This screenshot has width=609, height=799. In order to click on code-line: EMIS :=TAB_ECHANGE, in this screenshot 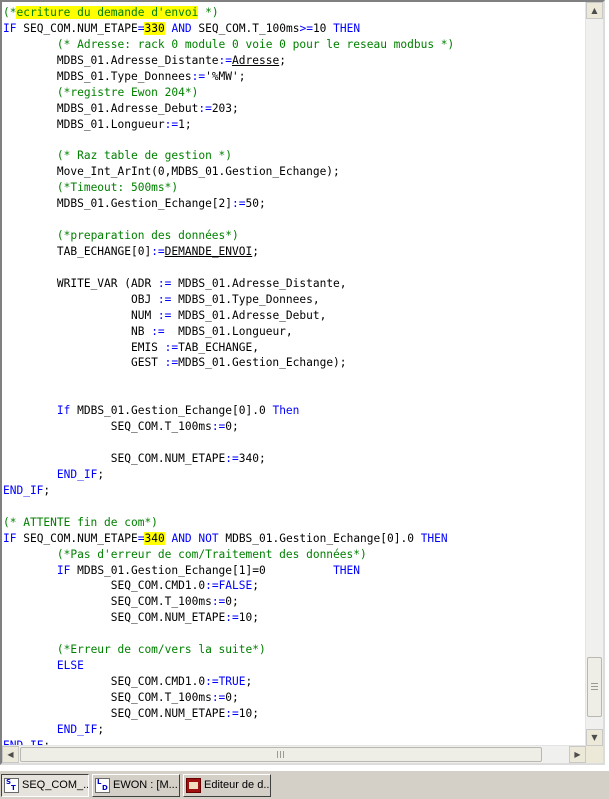, I will do `click(131, 348)`.